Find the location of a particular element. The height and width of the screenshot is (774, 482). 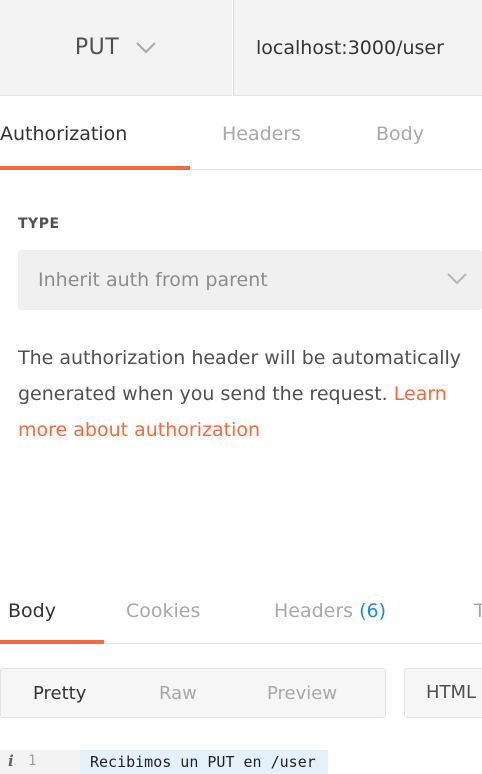

request-tabs: Authorization Headers Body is located at coordinates (241, 133).